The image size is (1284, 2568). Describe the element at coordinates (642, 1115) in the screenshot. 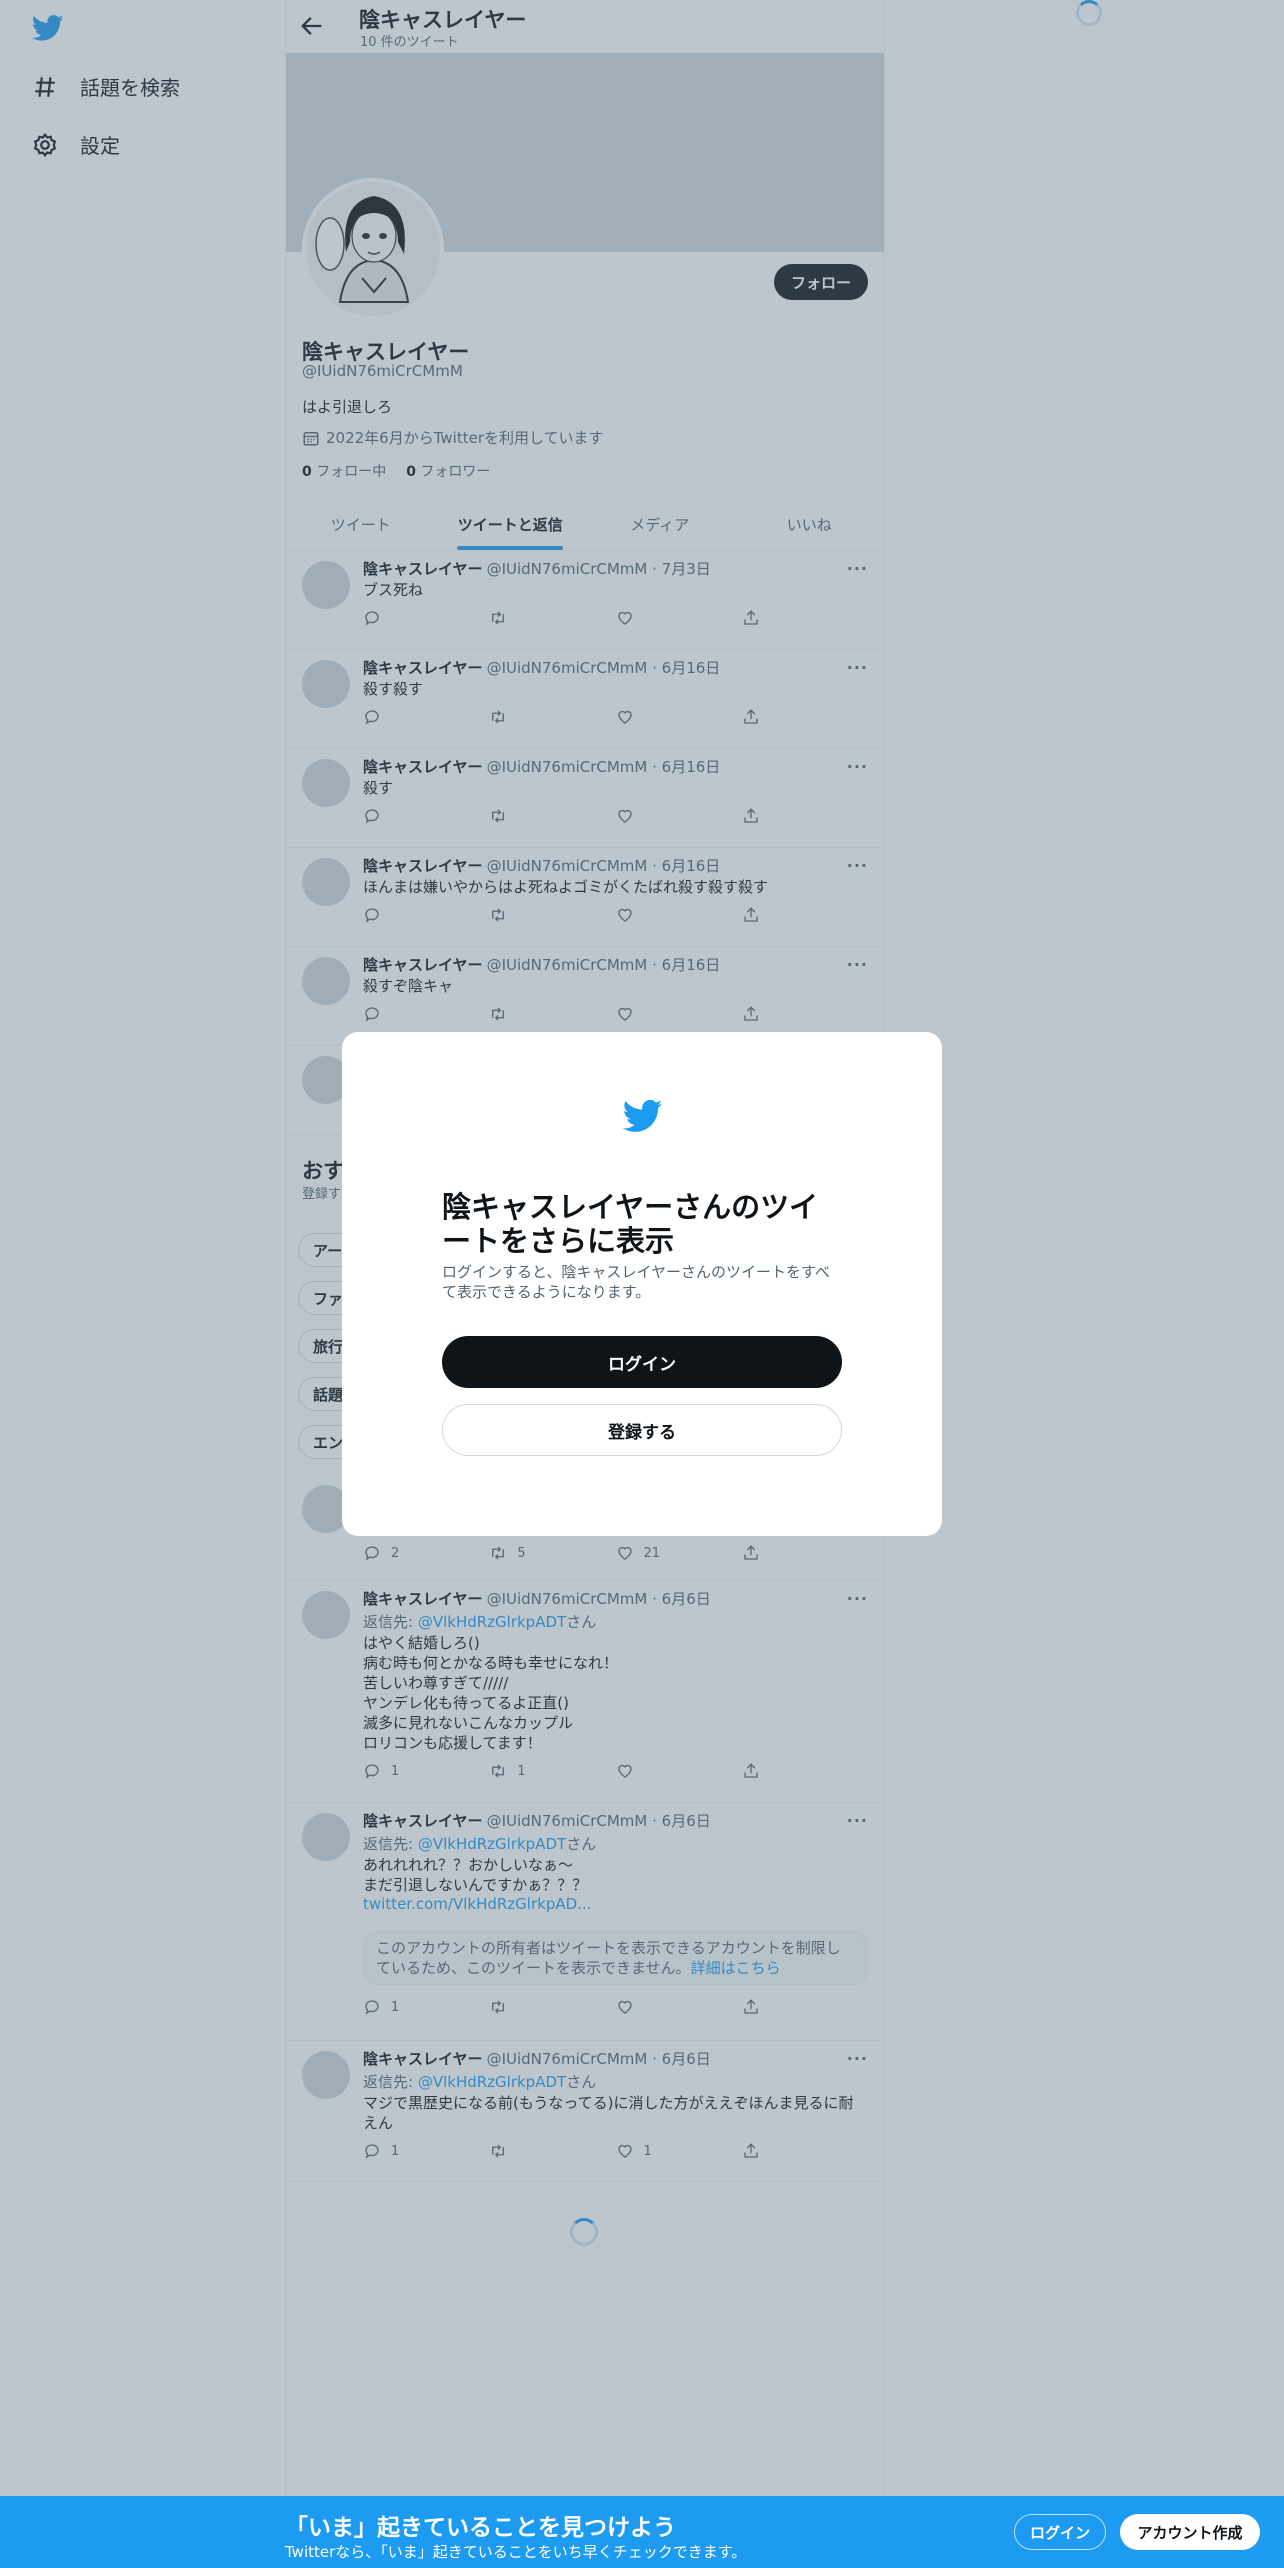

I see `twitter-bird-icon` at that location.